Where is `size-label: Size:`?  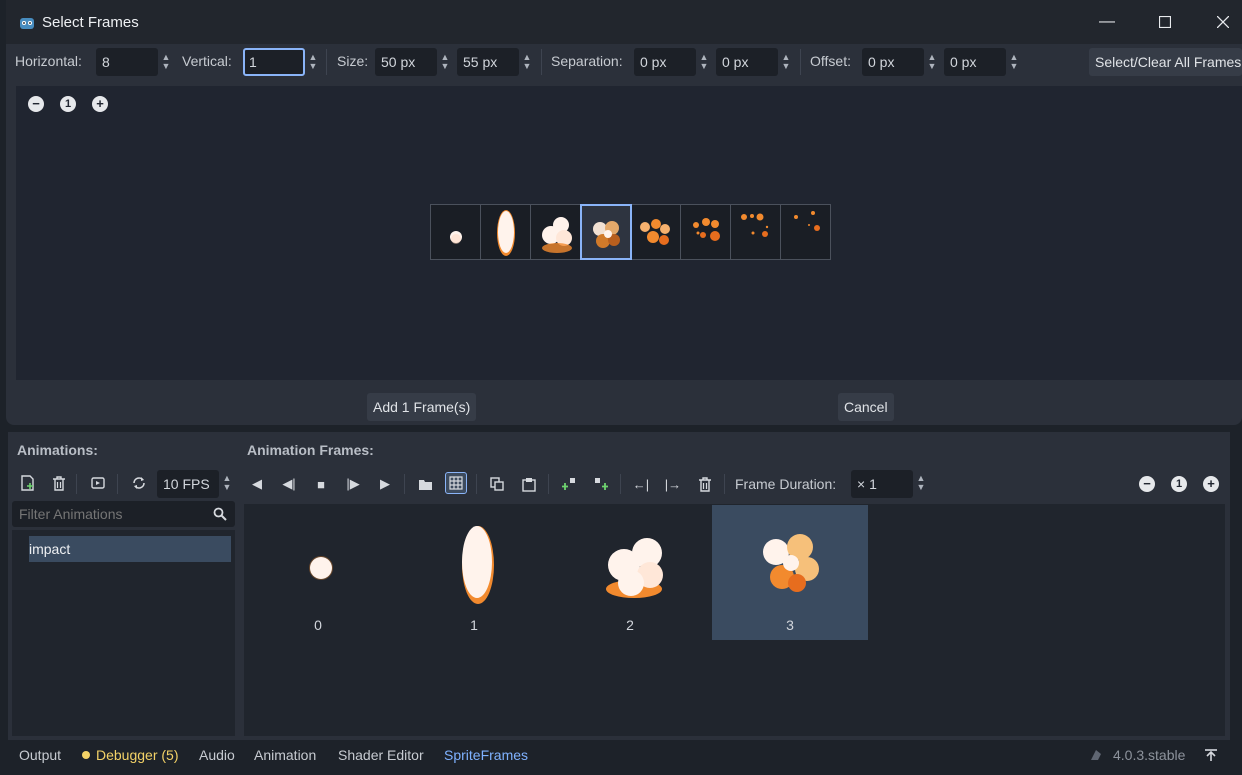
size-label: Size: is located at coordinates (353, 61).